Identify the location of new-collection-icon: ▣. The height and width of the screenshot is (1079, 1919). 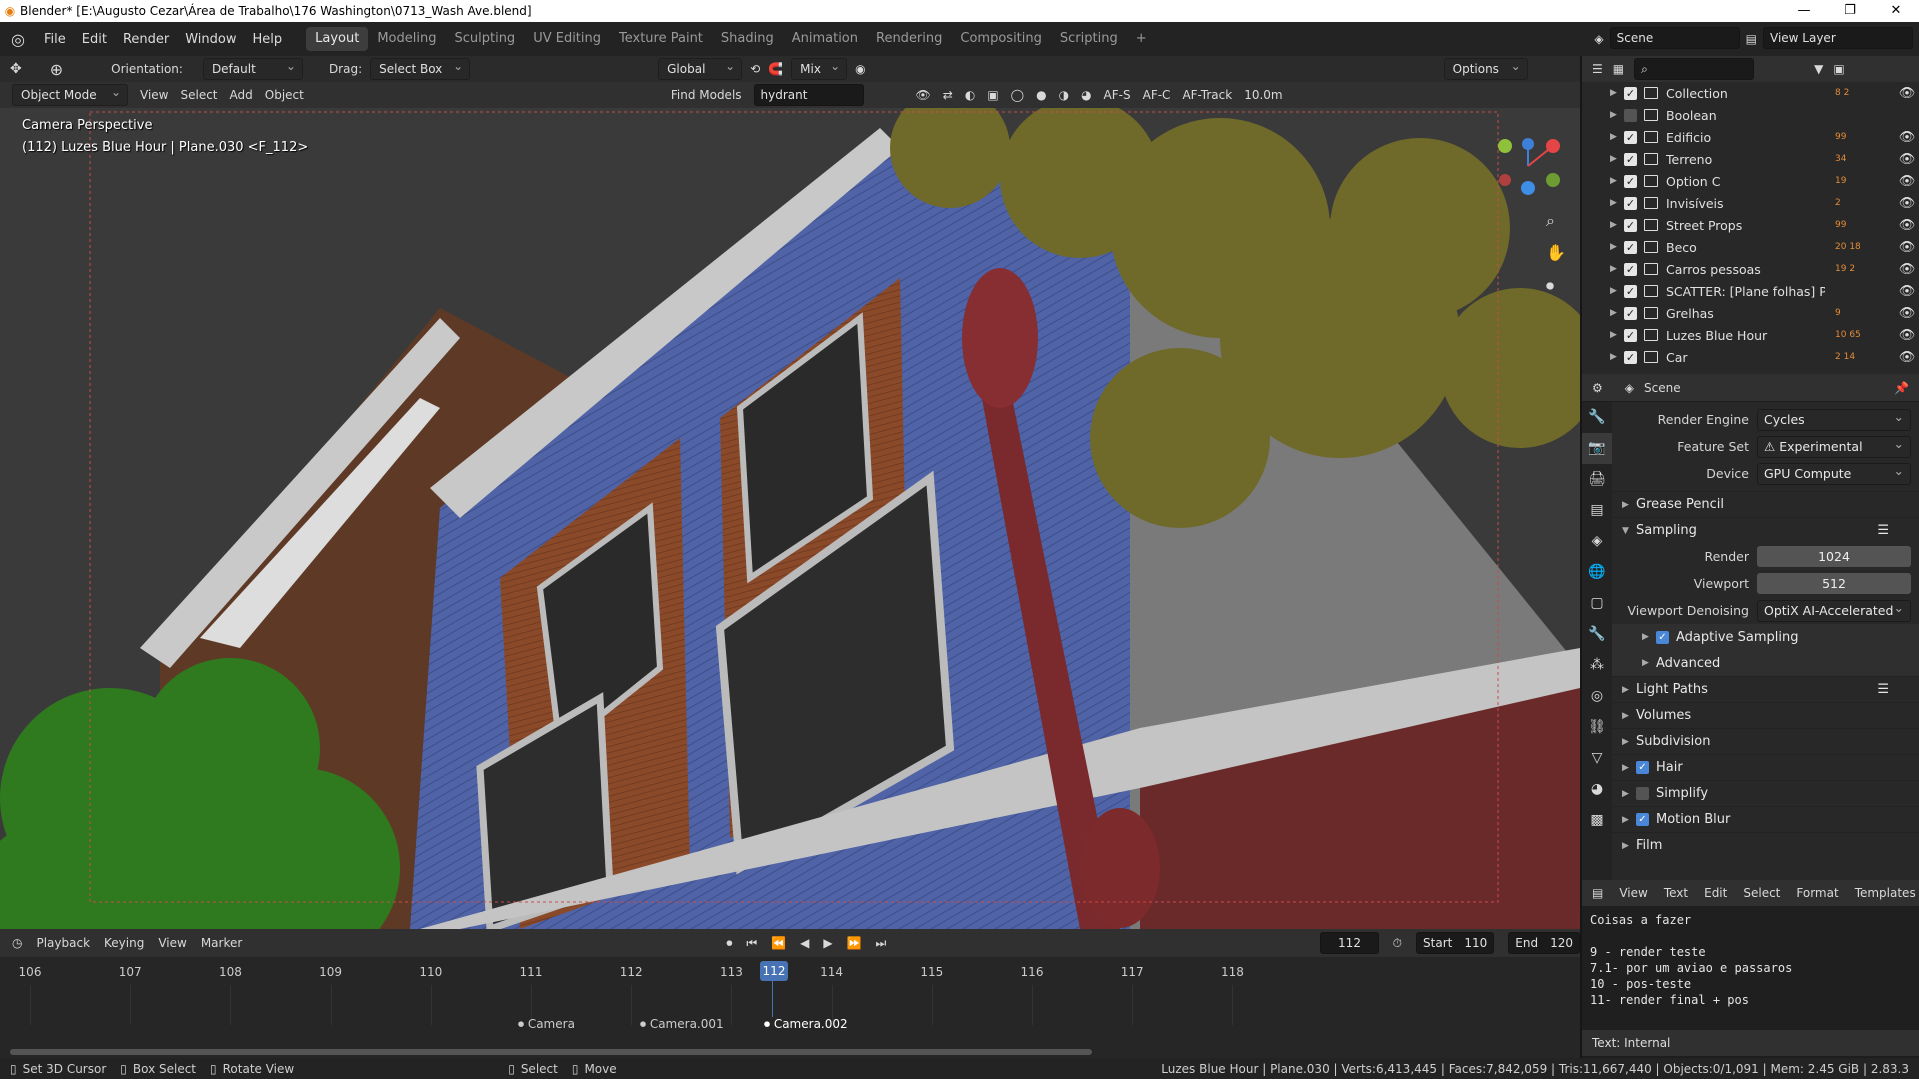
(1838, 69).